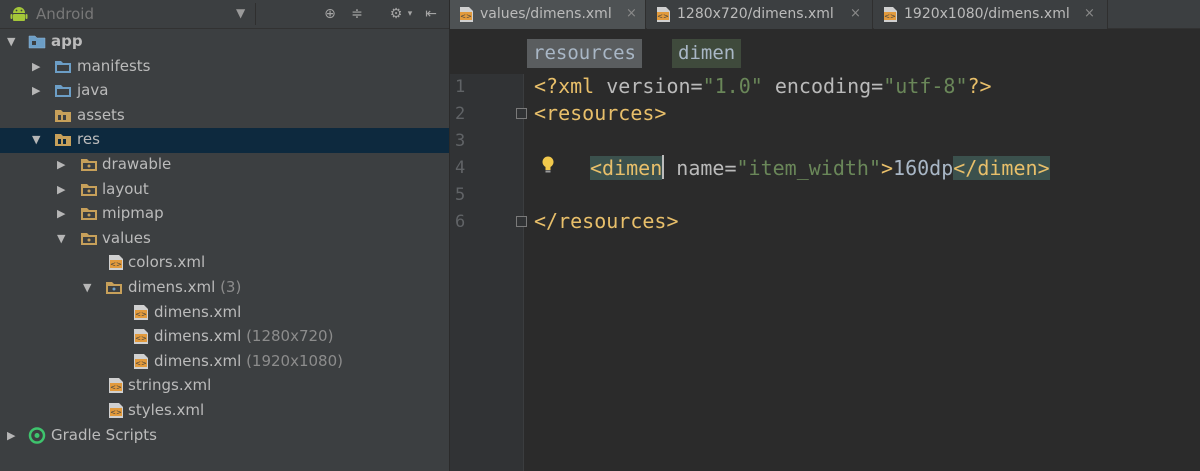  I want to click on line-number: 6, so click(460, 222).